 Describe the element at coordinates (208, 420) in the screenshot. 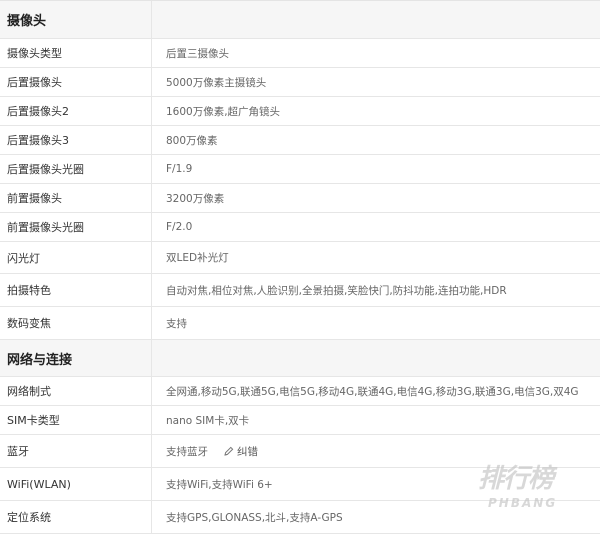

I see `spec-value: nano SIM卡,双卡` at that location.